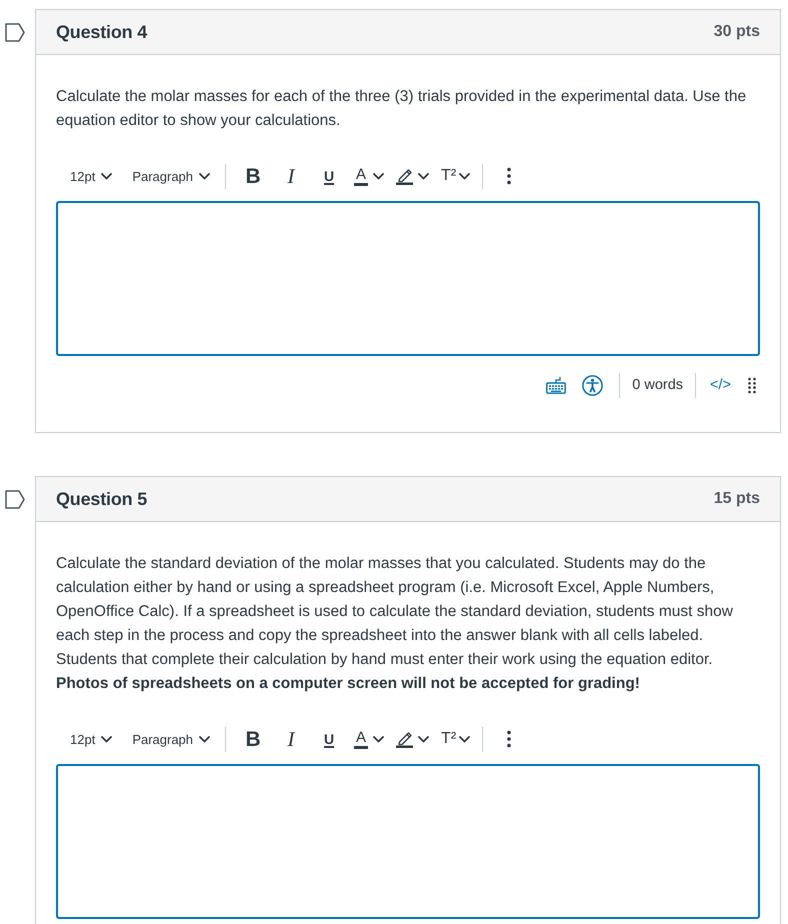 This screenshot has height=924, width=788. What do you see at coordinates (593, 385) in the screenshot?
I see `accessibility-icon` at bounding box center [593, 385].